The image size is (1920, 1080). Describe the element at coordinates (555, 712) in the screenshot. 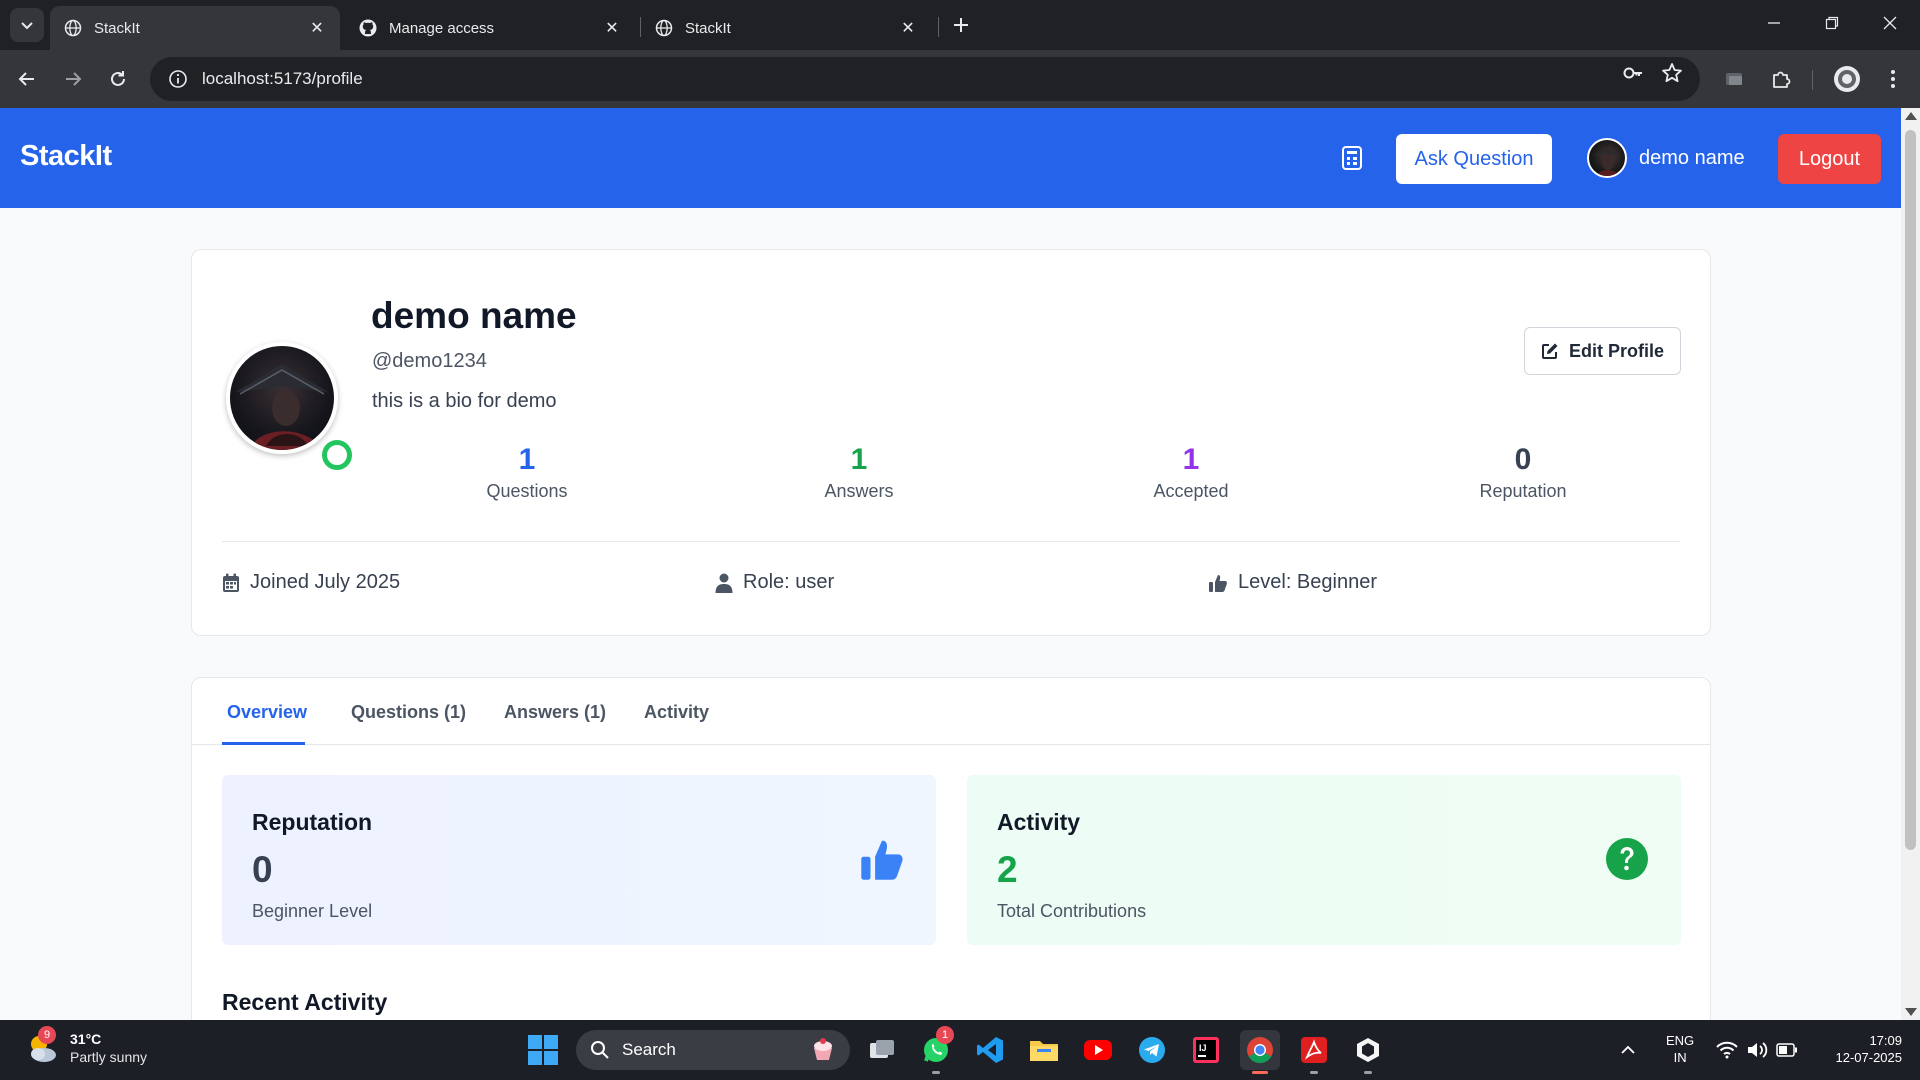

I see `tab-answers: Answers (1)` at that location.